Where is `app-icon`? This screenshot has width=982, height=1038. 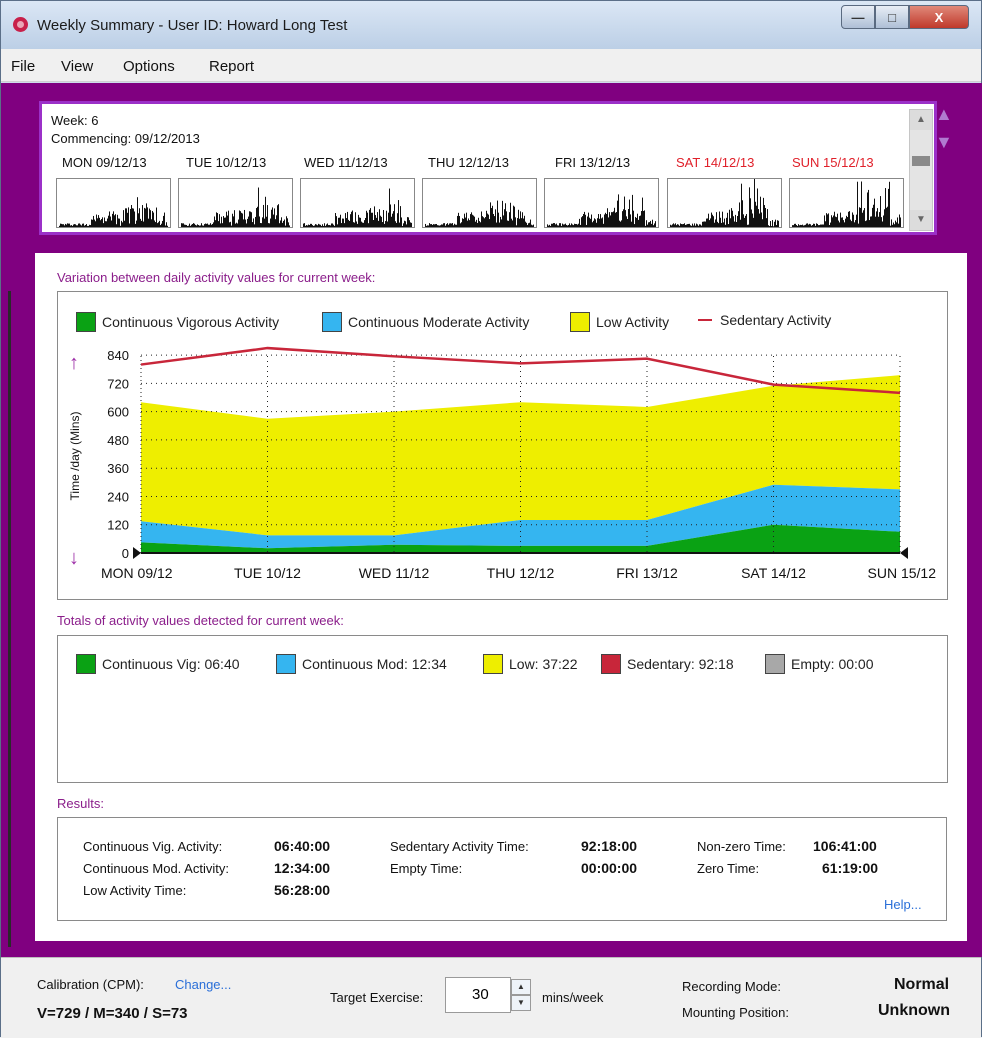 app-icon is located at coordinates (20, 24).